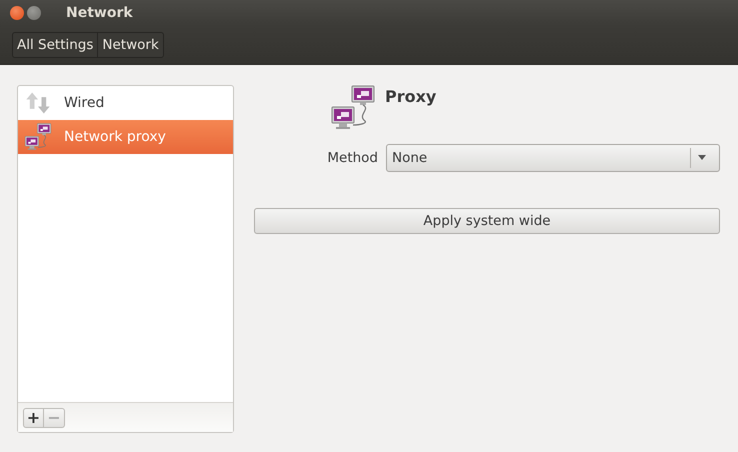 This screenshot has height=452, width=738. What do you see at coordinates (99, 12) in the screenshot?
I see `window-title: Network` at bounding box center [99, 12].